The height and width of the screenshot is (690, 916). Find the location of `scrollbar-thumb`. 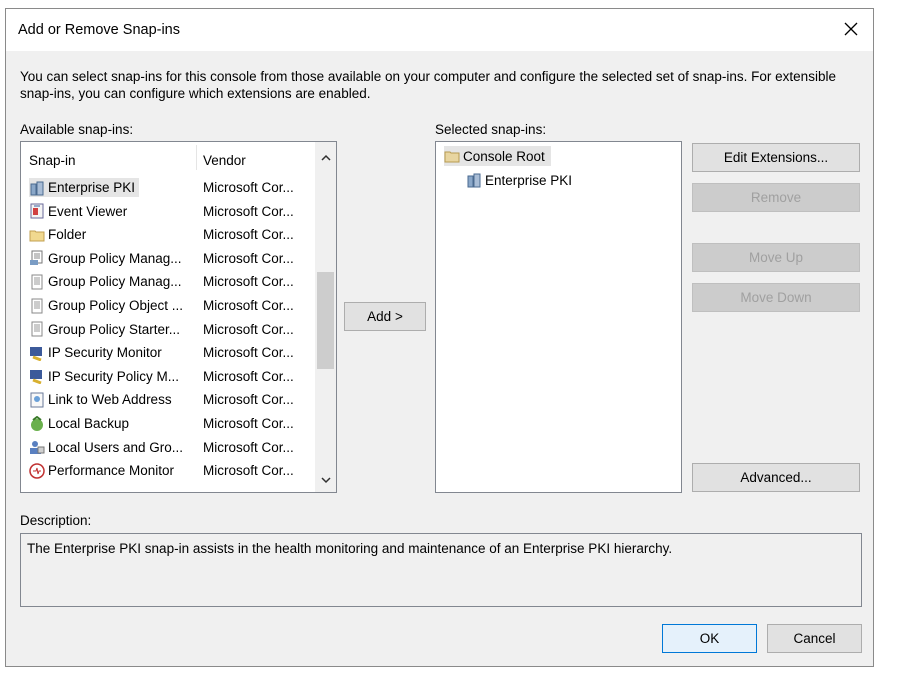

scrollbar-thumb is located at coordinates (325, 320).